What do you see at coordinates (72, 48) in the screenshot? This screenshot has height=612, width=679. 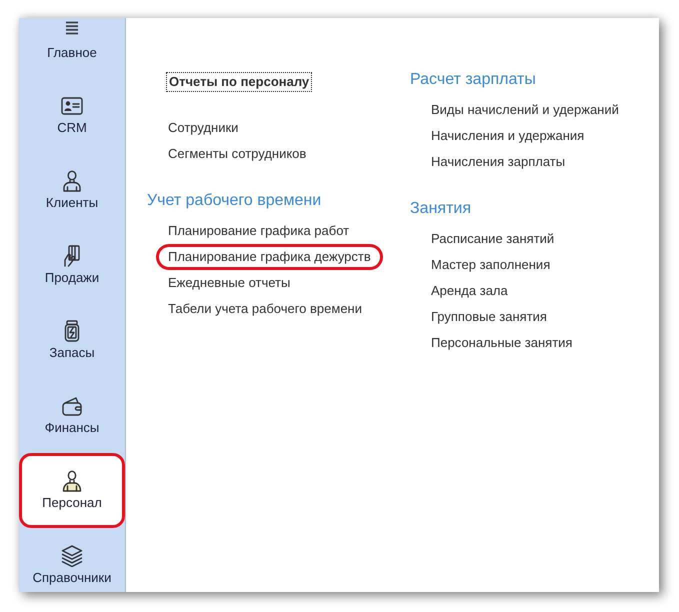 I see `sidebar-item: Главное` at bounding box center [72, 48].